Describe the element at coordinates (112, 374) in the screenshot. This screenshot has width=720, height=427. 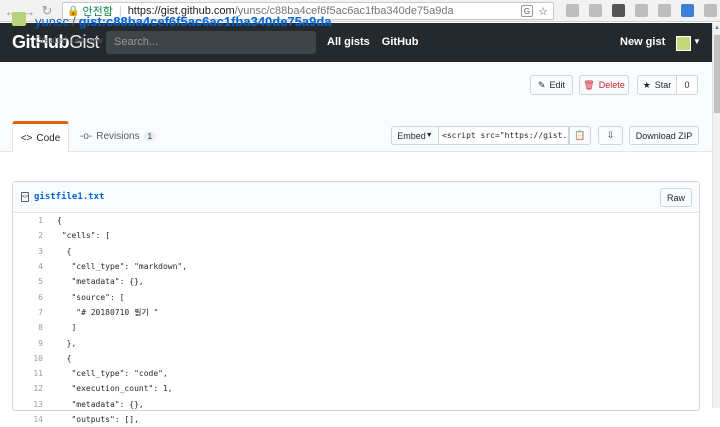
I see `line-code: "cell_type": "code",` at that location.